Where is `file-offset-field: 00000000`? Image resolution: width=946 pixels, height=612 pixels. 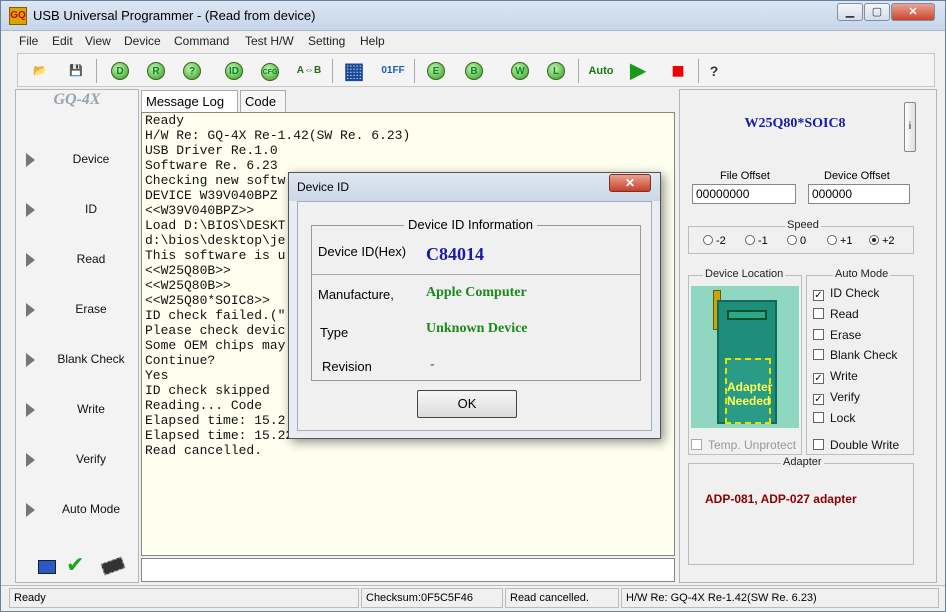
file-offset-field: 00000000 is located at coordinates (744, 194).